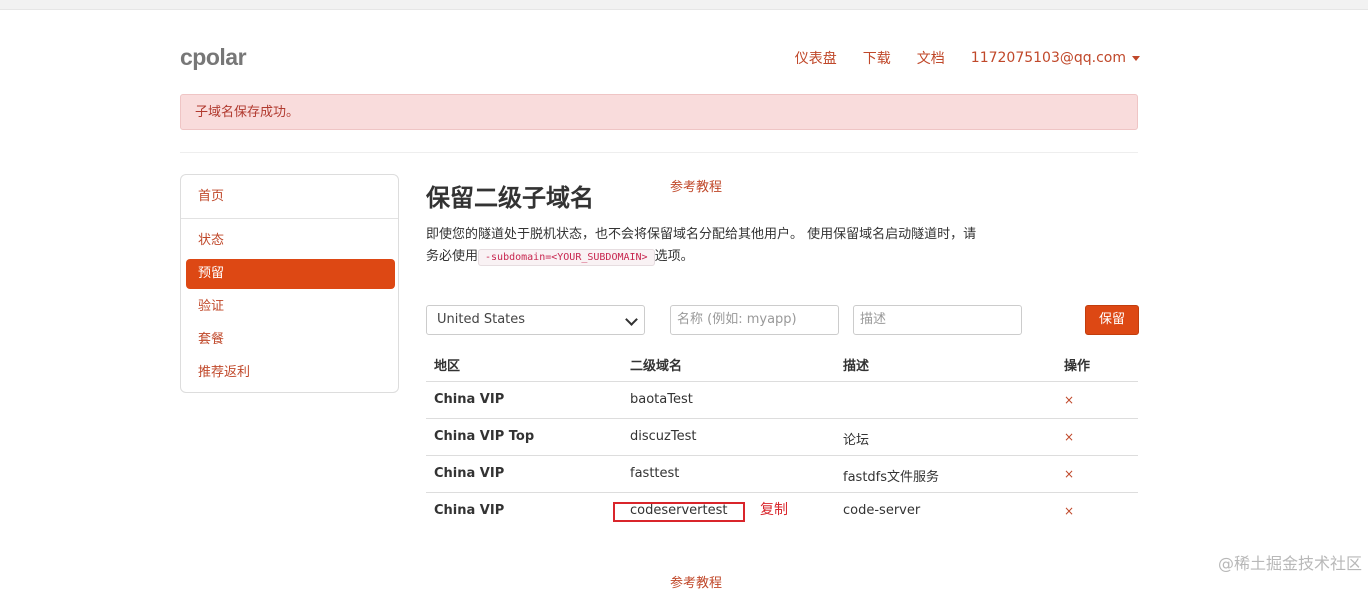 The height and width of the screenshot is (591, 1368). I want to click on row-subdomain: discuzTest, so click(663, 436).